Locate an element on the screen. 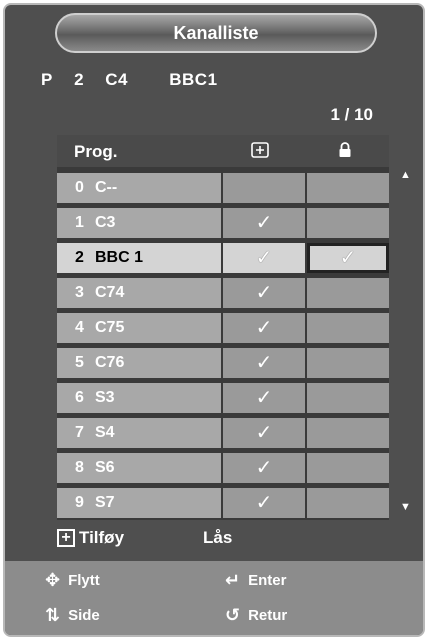 This screenshot has width=432, height=643. window-title: Kanalliste is located at coordinates (216, 33).